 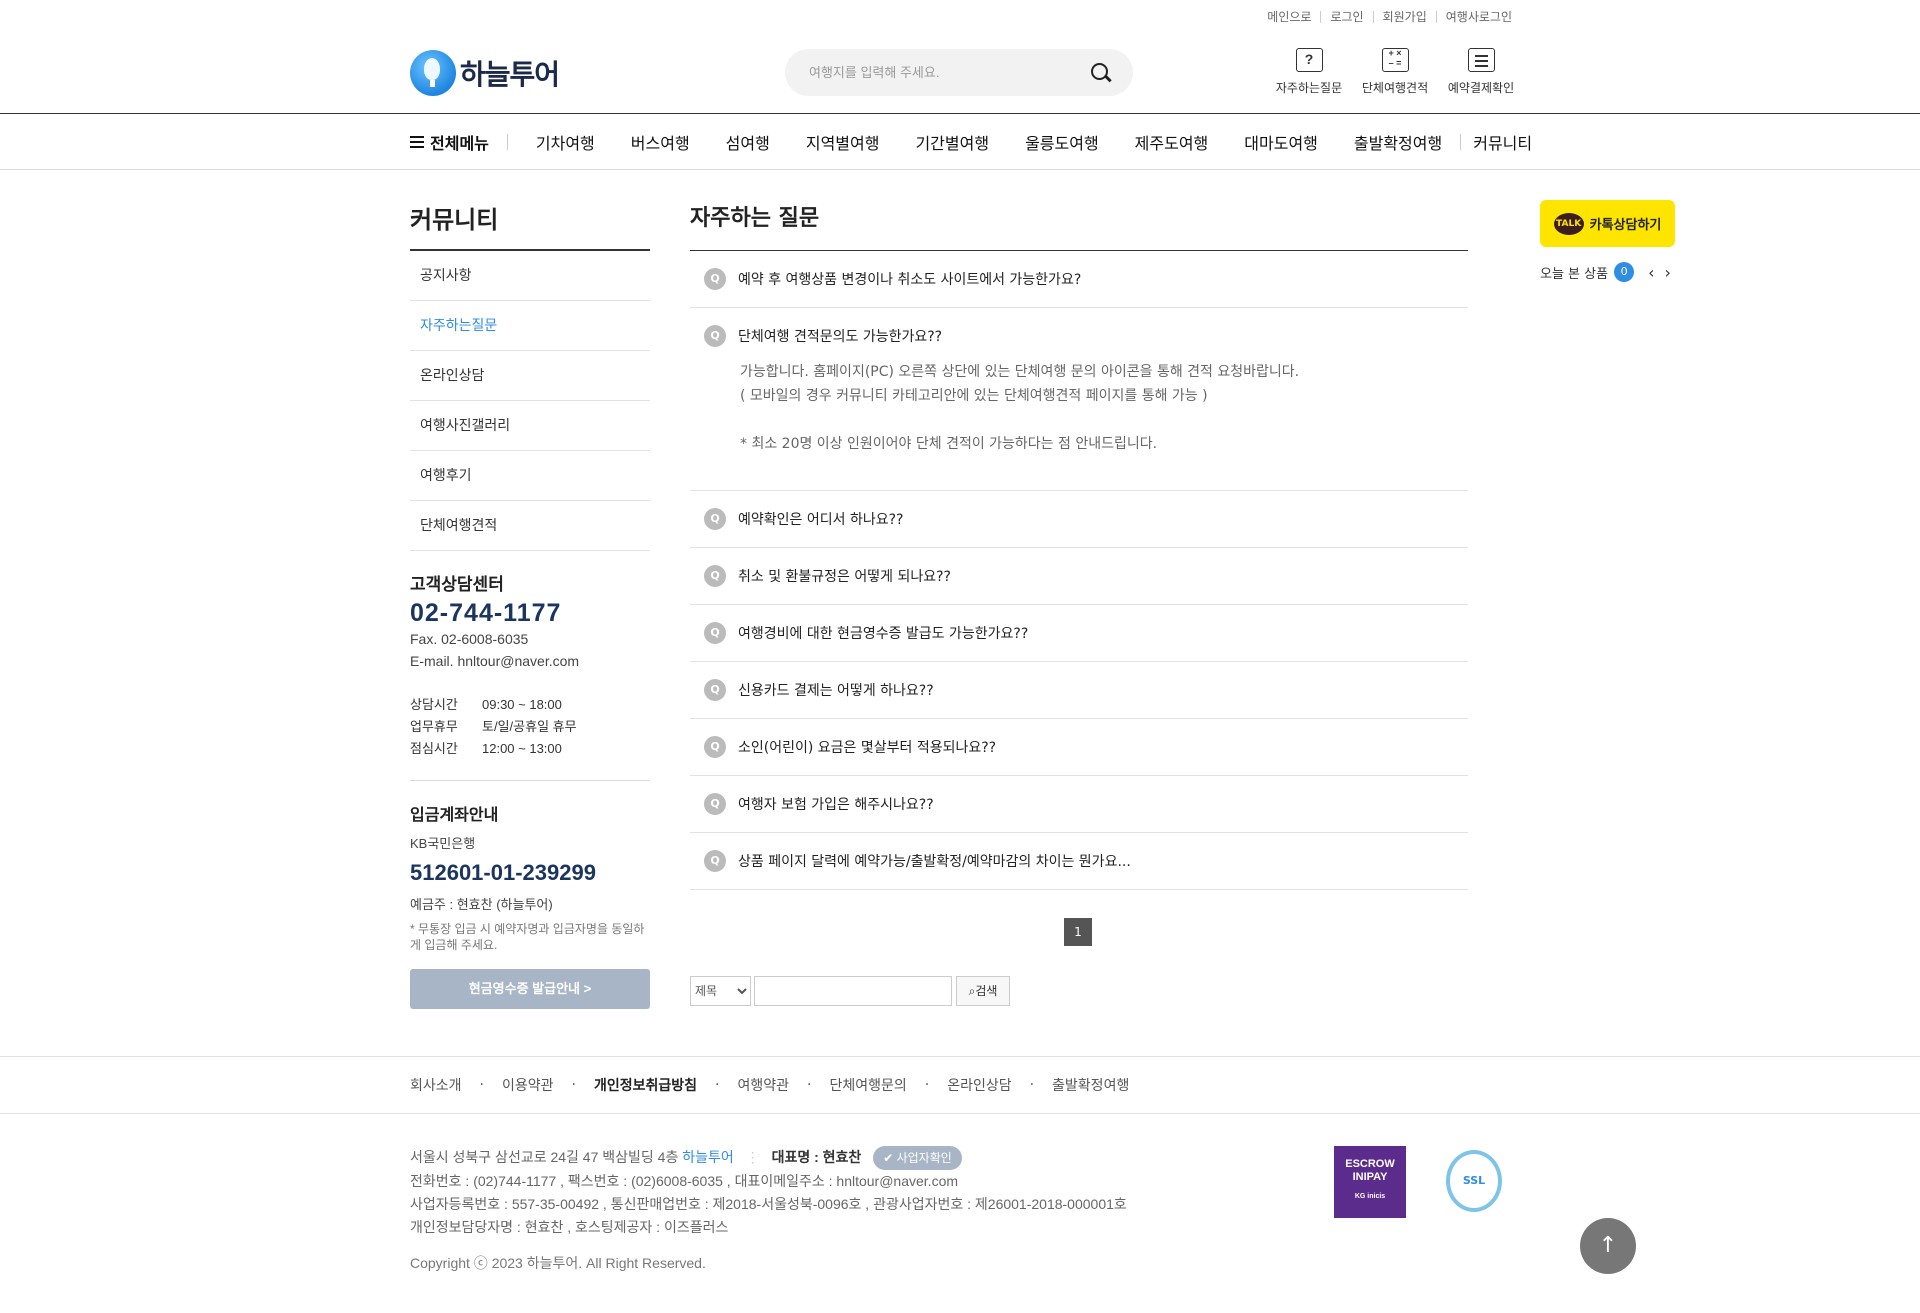 I want to click on site-logo: 하늘투어, so click(x=485, y=73).